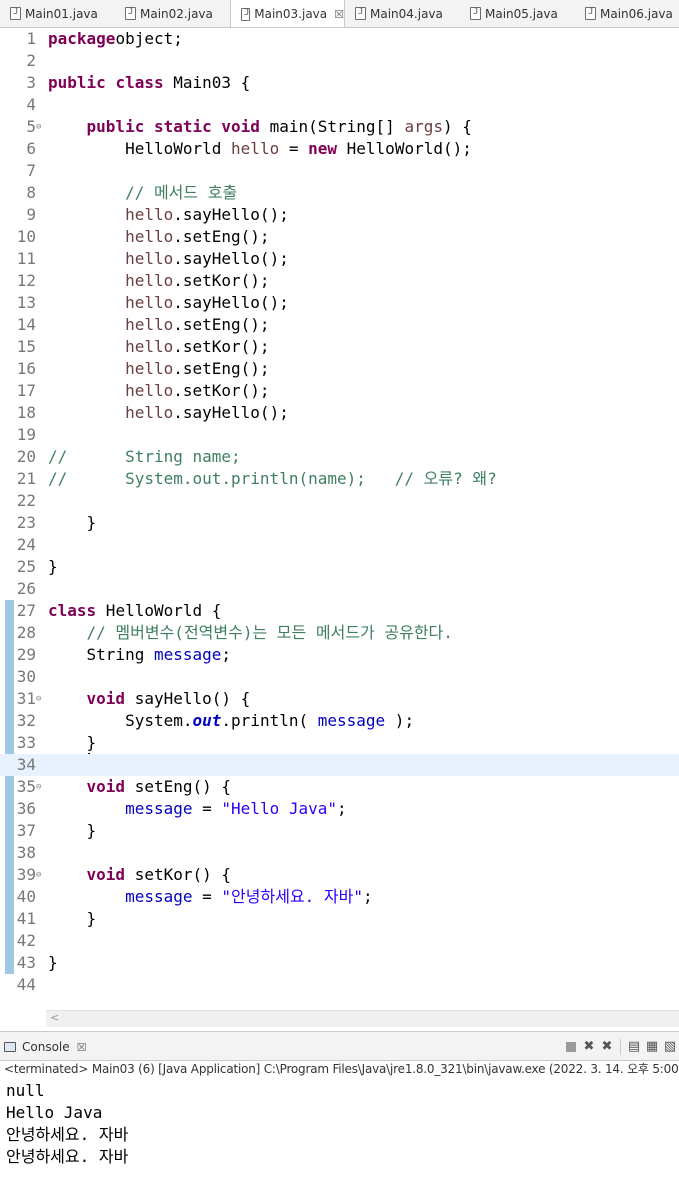 The height and width of the screenshot is (1180, 679). Describe the element at coordinates (457, 126) in the screenshot. I see `code-token: ) {` at that location.